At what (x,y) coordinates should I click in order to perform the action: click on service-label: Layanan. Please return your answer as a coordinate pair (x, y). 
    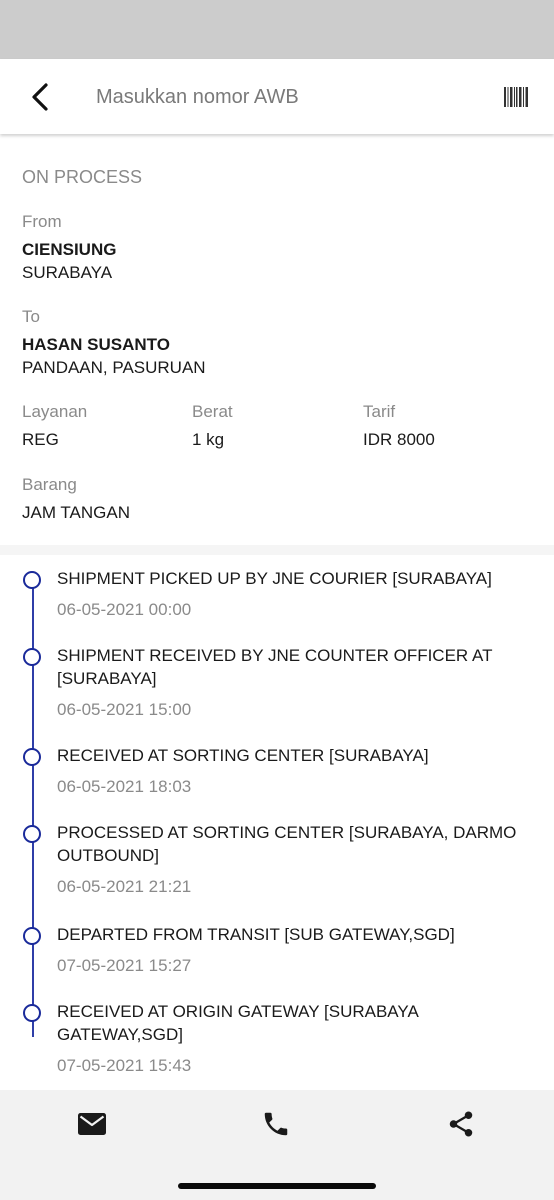
    Looking at the image, I should click on (55, 411).